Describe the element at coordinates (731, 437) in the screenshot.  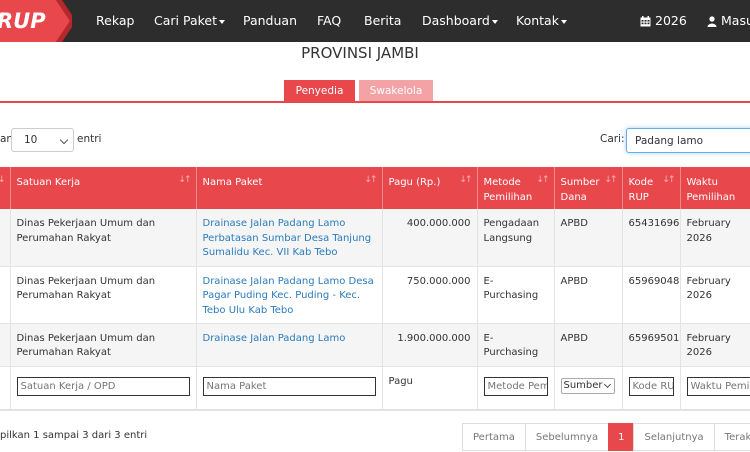
I see `pager-last-button: Terakhir` at that location.